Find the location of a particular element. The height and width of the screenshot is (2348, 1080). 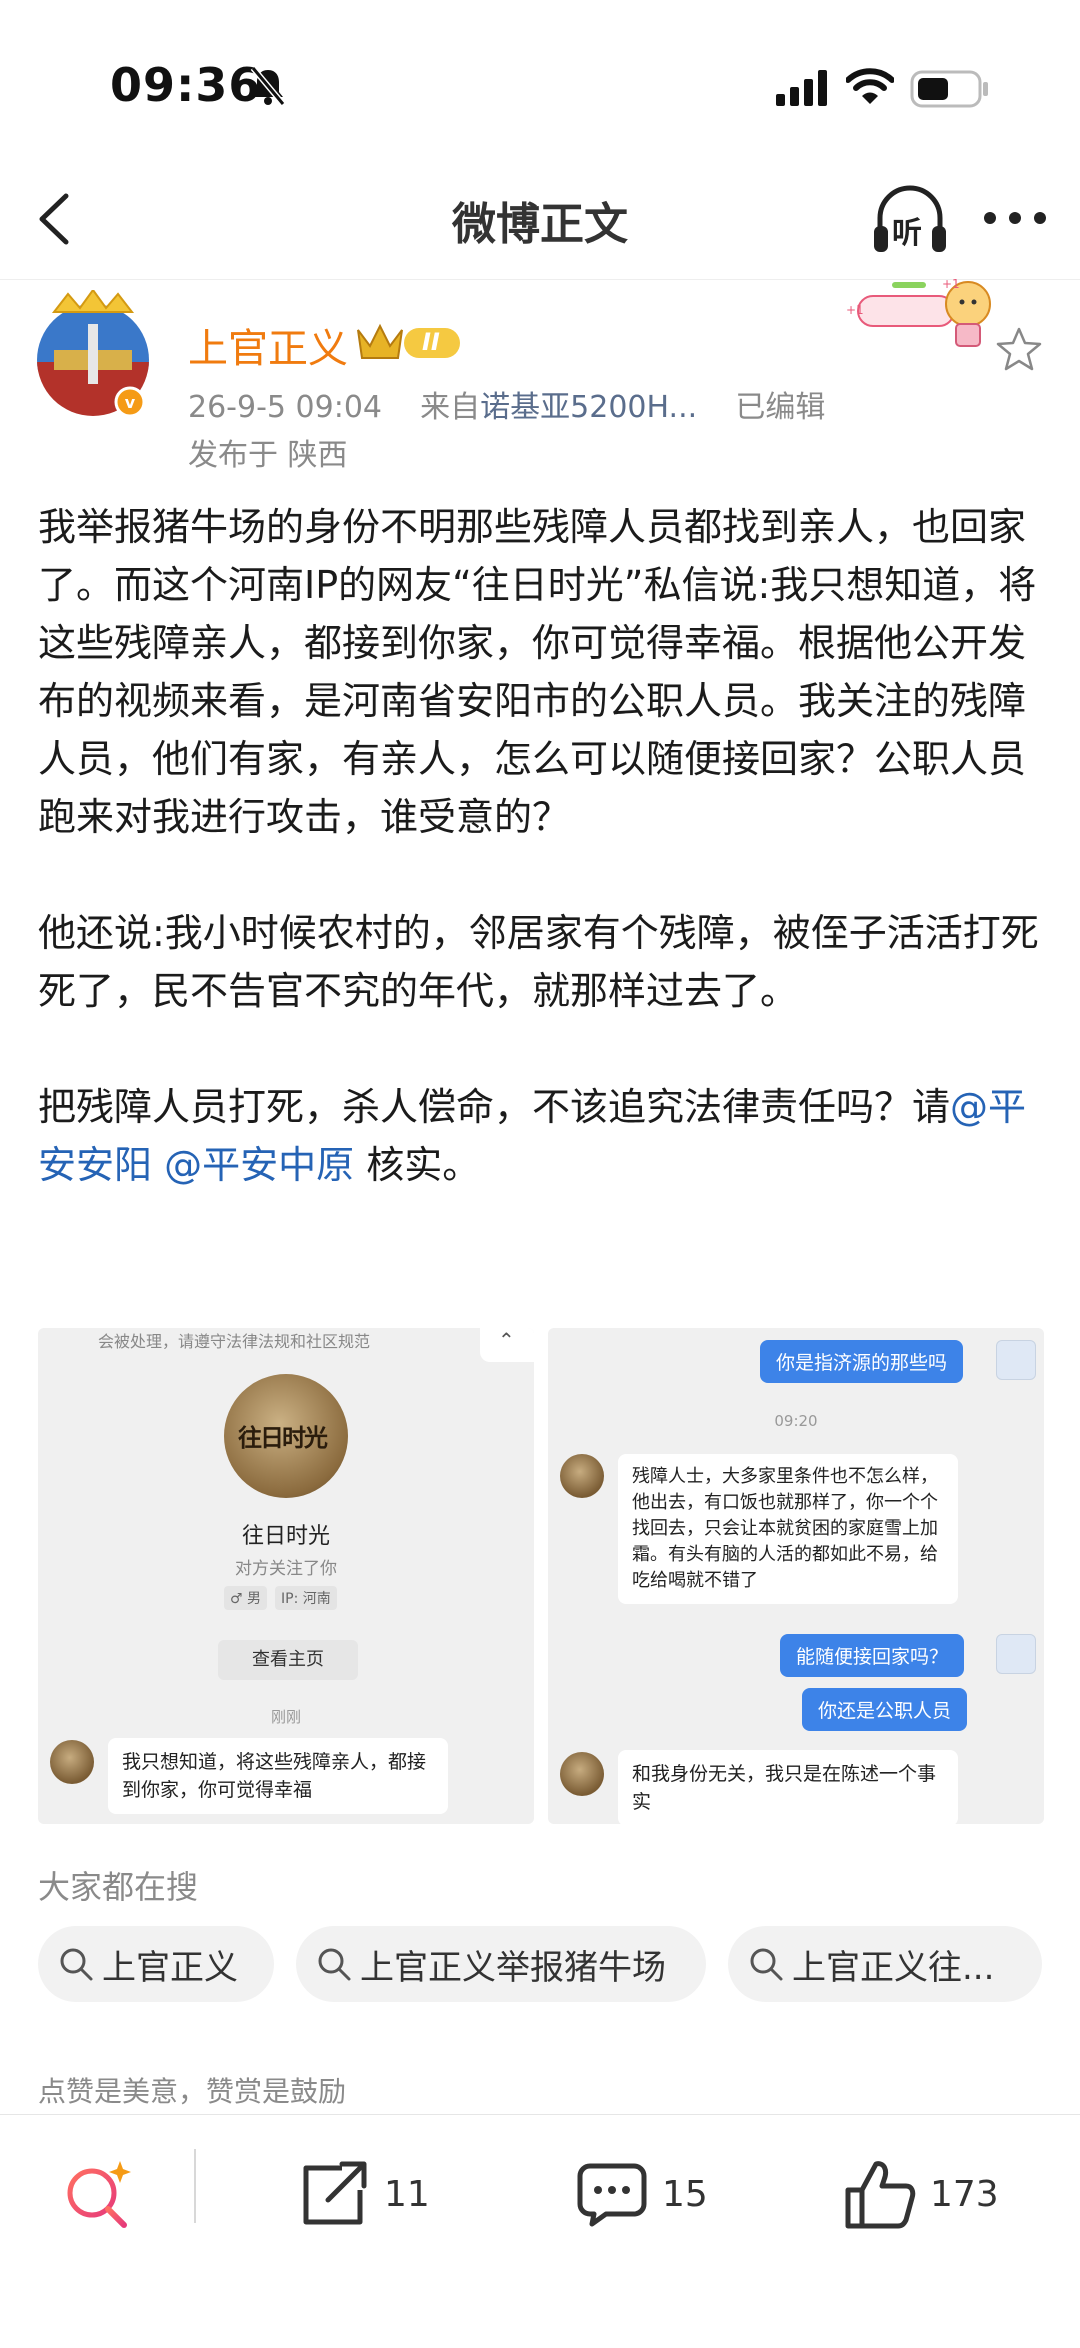

image2-msg2: 能随便接回家吗？ is located at coordinates (872, 1655).